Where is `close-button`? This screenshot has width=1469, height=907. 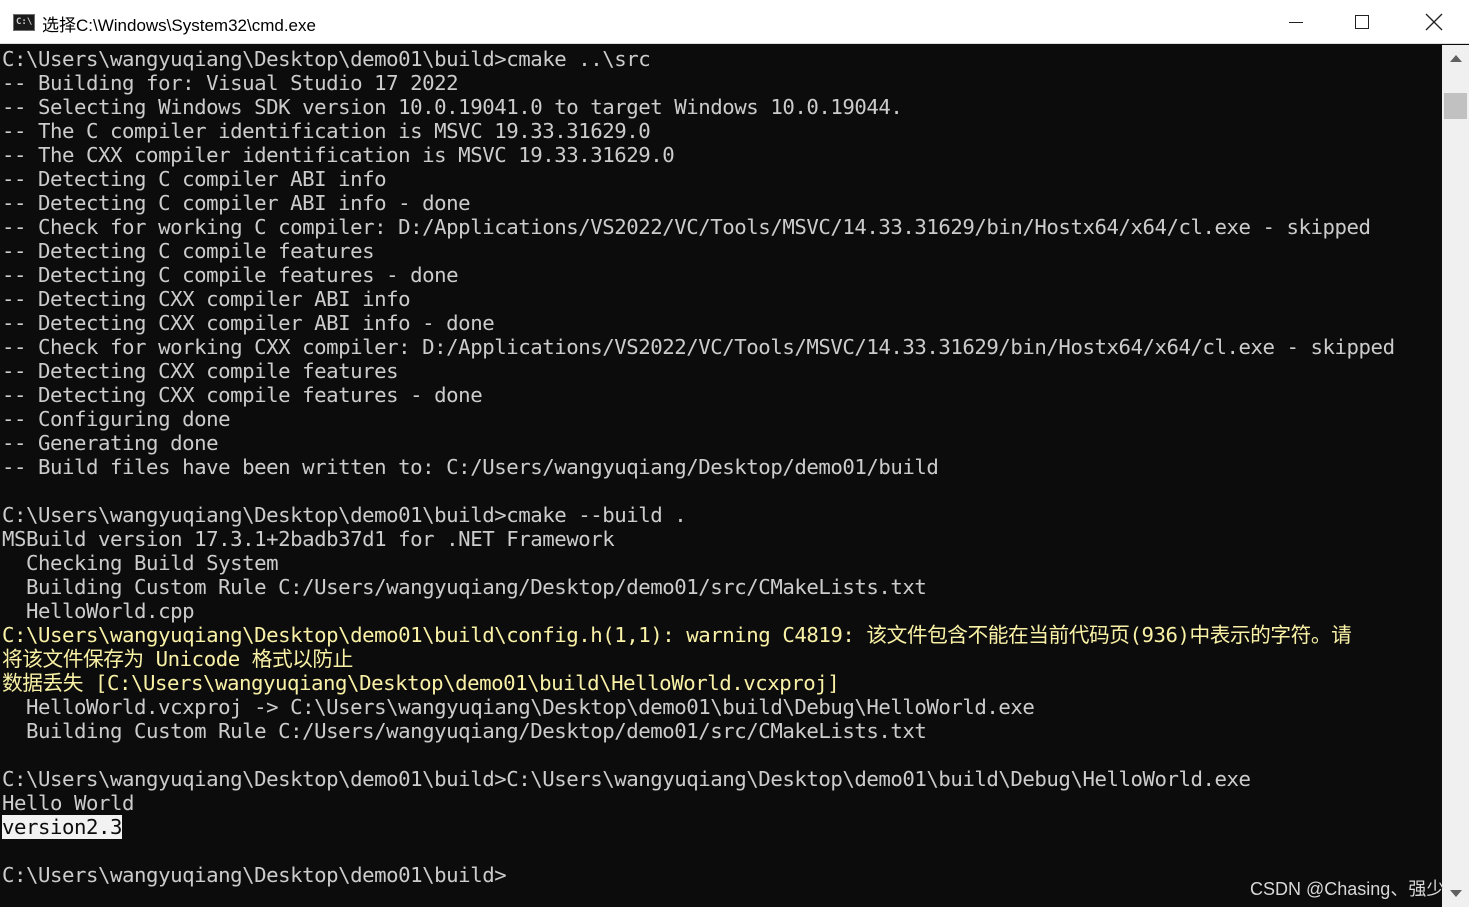
close-button is located at coordinates (1434, 22).